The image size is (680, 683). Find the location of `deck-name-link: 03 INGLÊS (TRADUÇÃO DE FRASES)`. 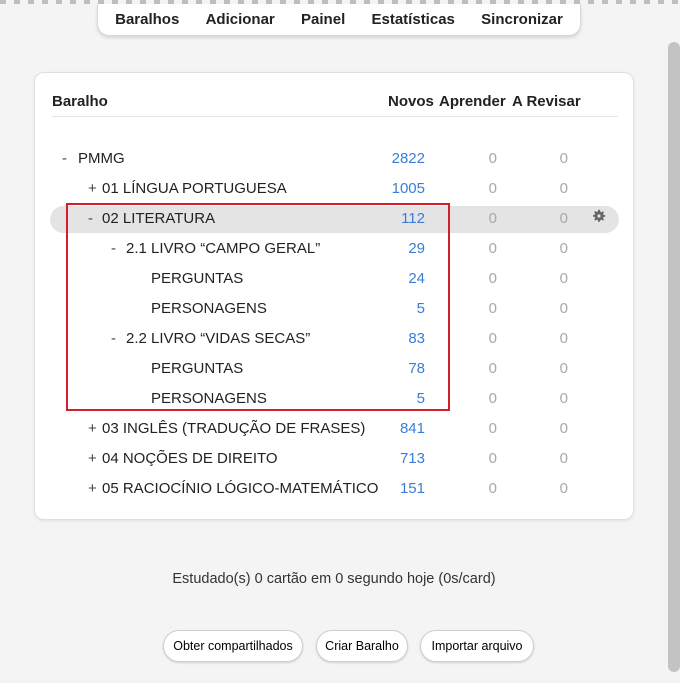

deck-name-link: 03 INGLÊS (TRADUÇÃO DE FRASES) is located at coordinates (233, 428).